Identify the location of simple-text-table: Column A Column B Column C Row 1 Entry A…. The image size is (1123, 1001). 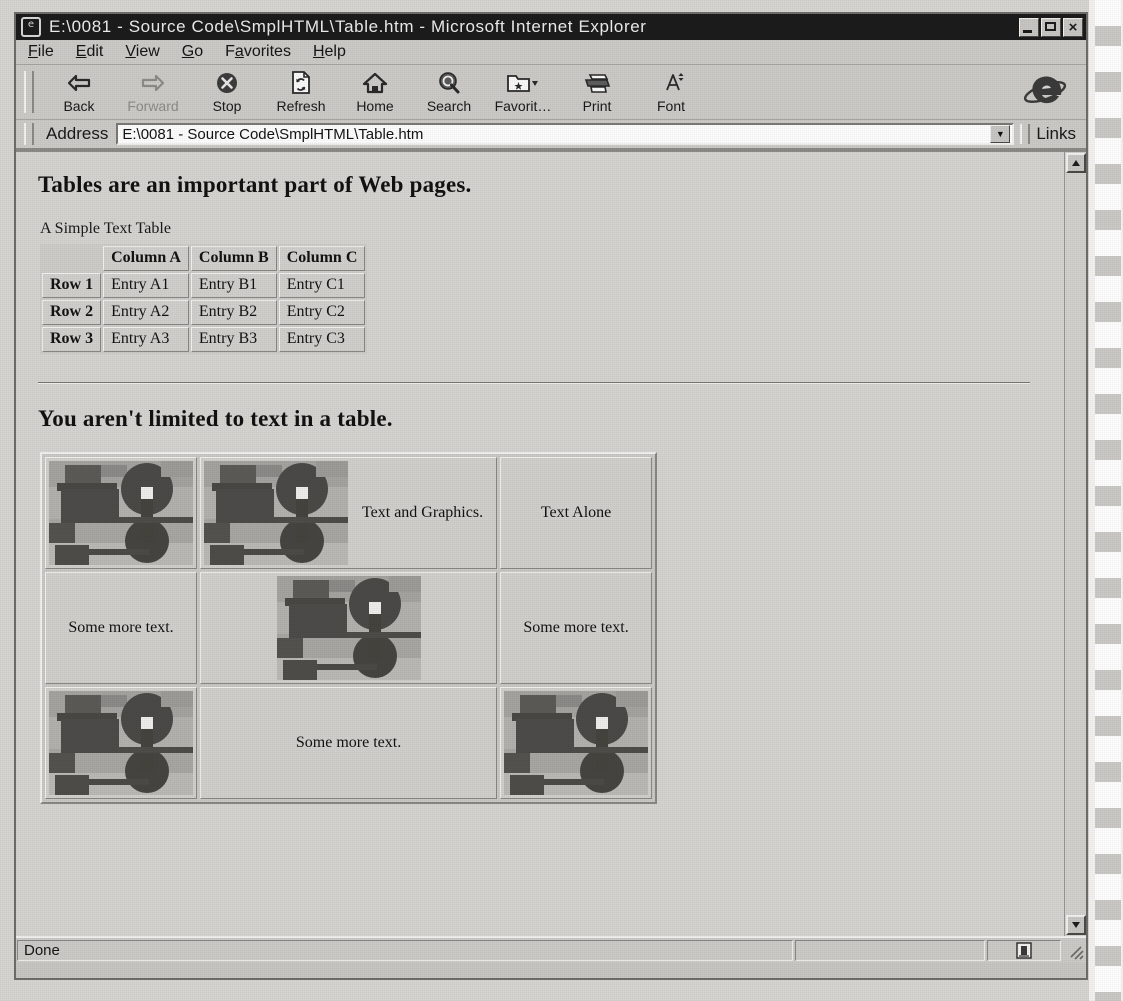
(204, 299).